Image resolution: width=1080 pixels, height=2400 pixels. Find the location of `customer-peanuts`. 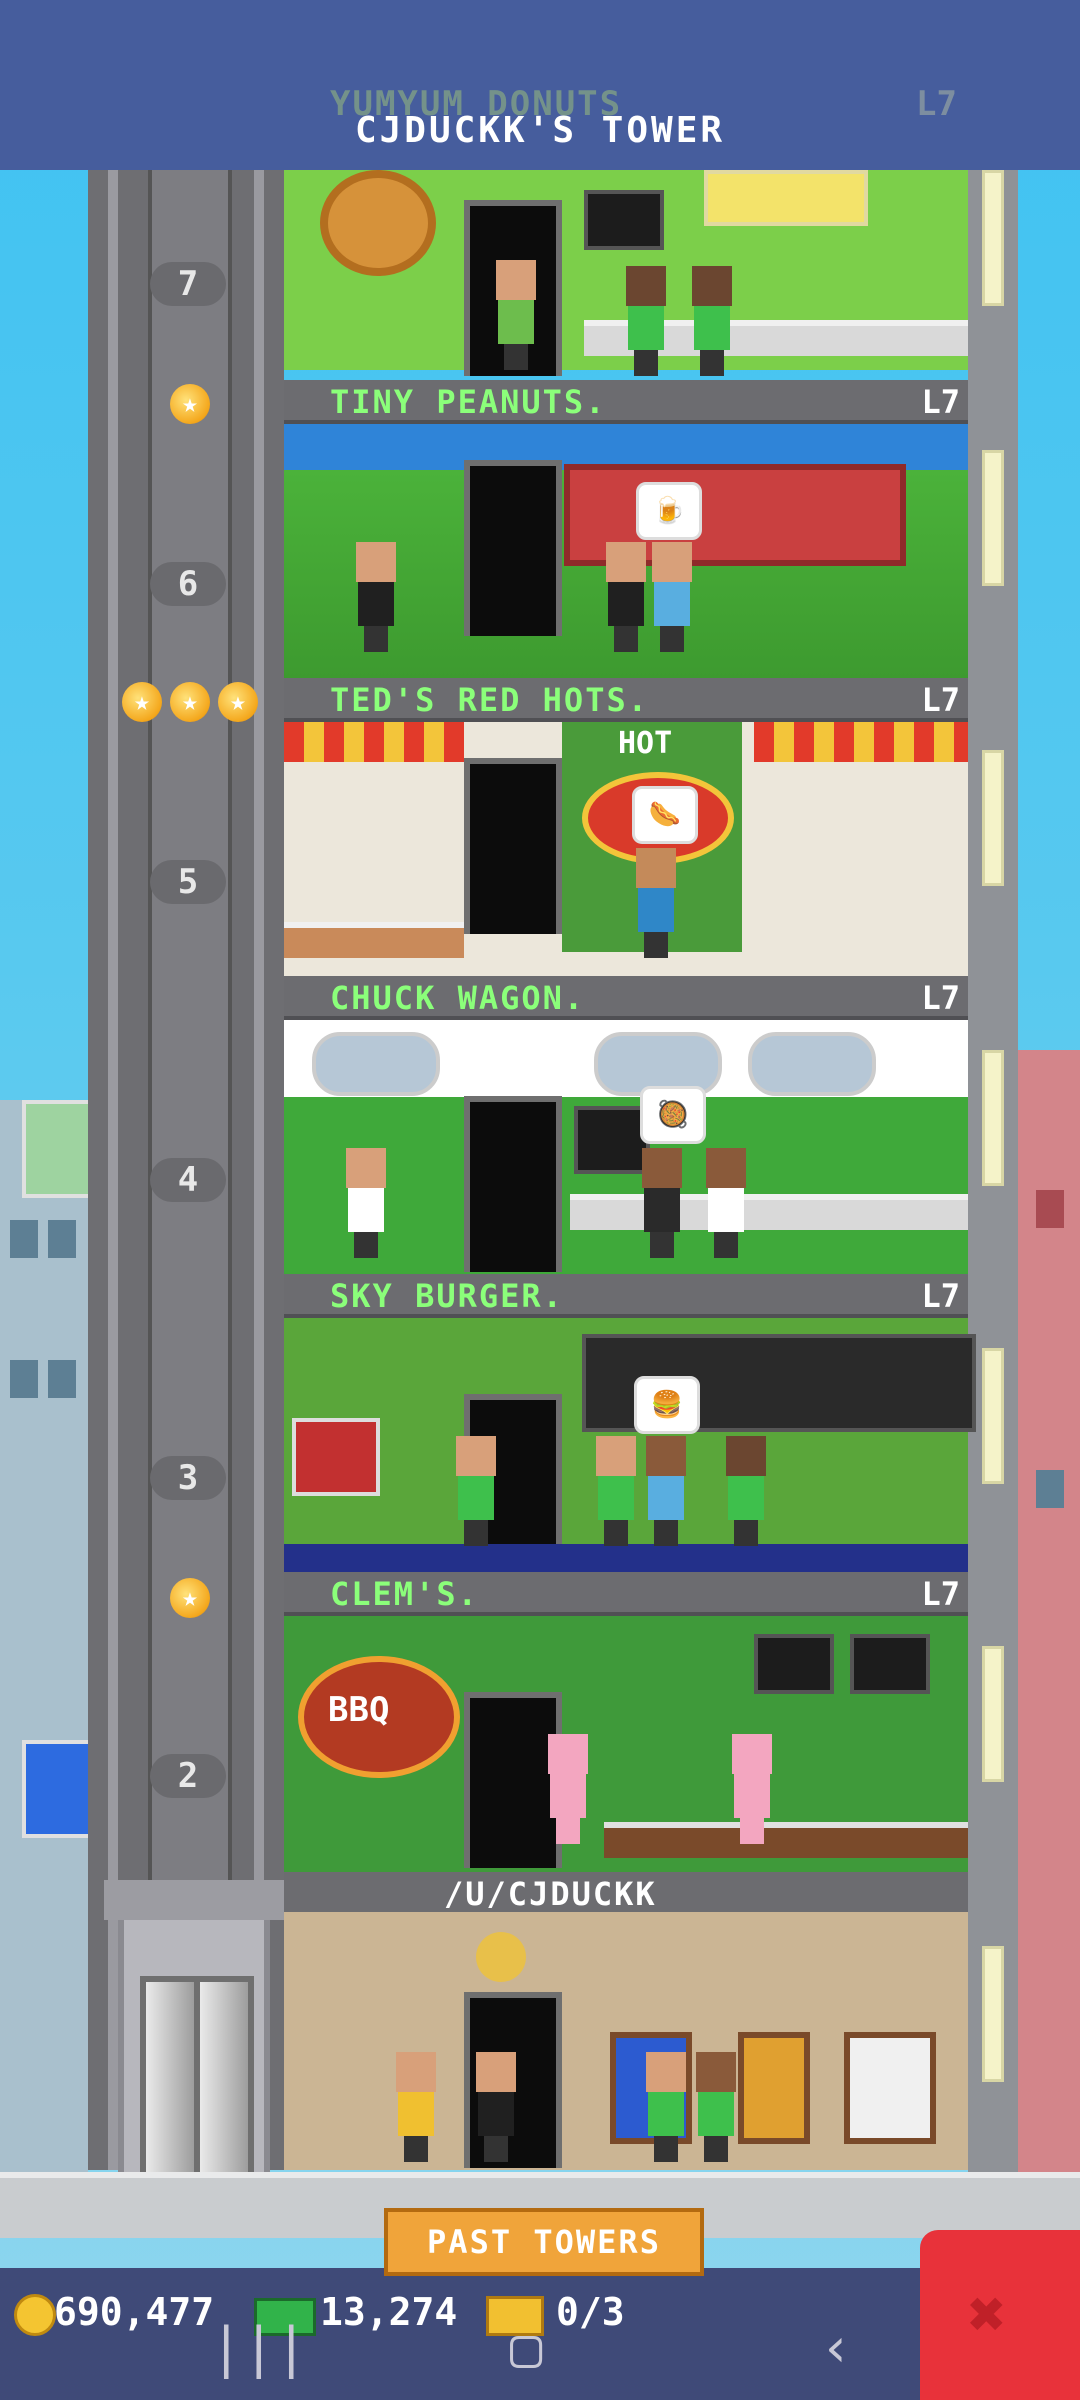

customer-peanuts is located at coordinates (672, 597).